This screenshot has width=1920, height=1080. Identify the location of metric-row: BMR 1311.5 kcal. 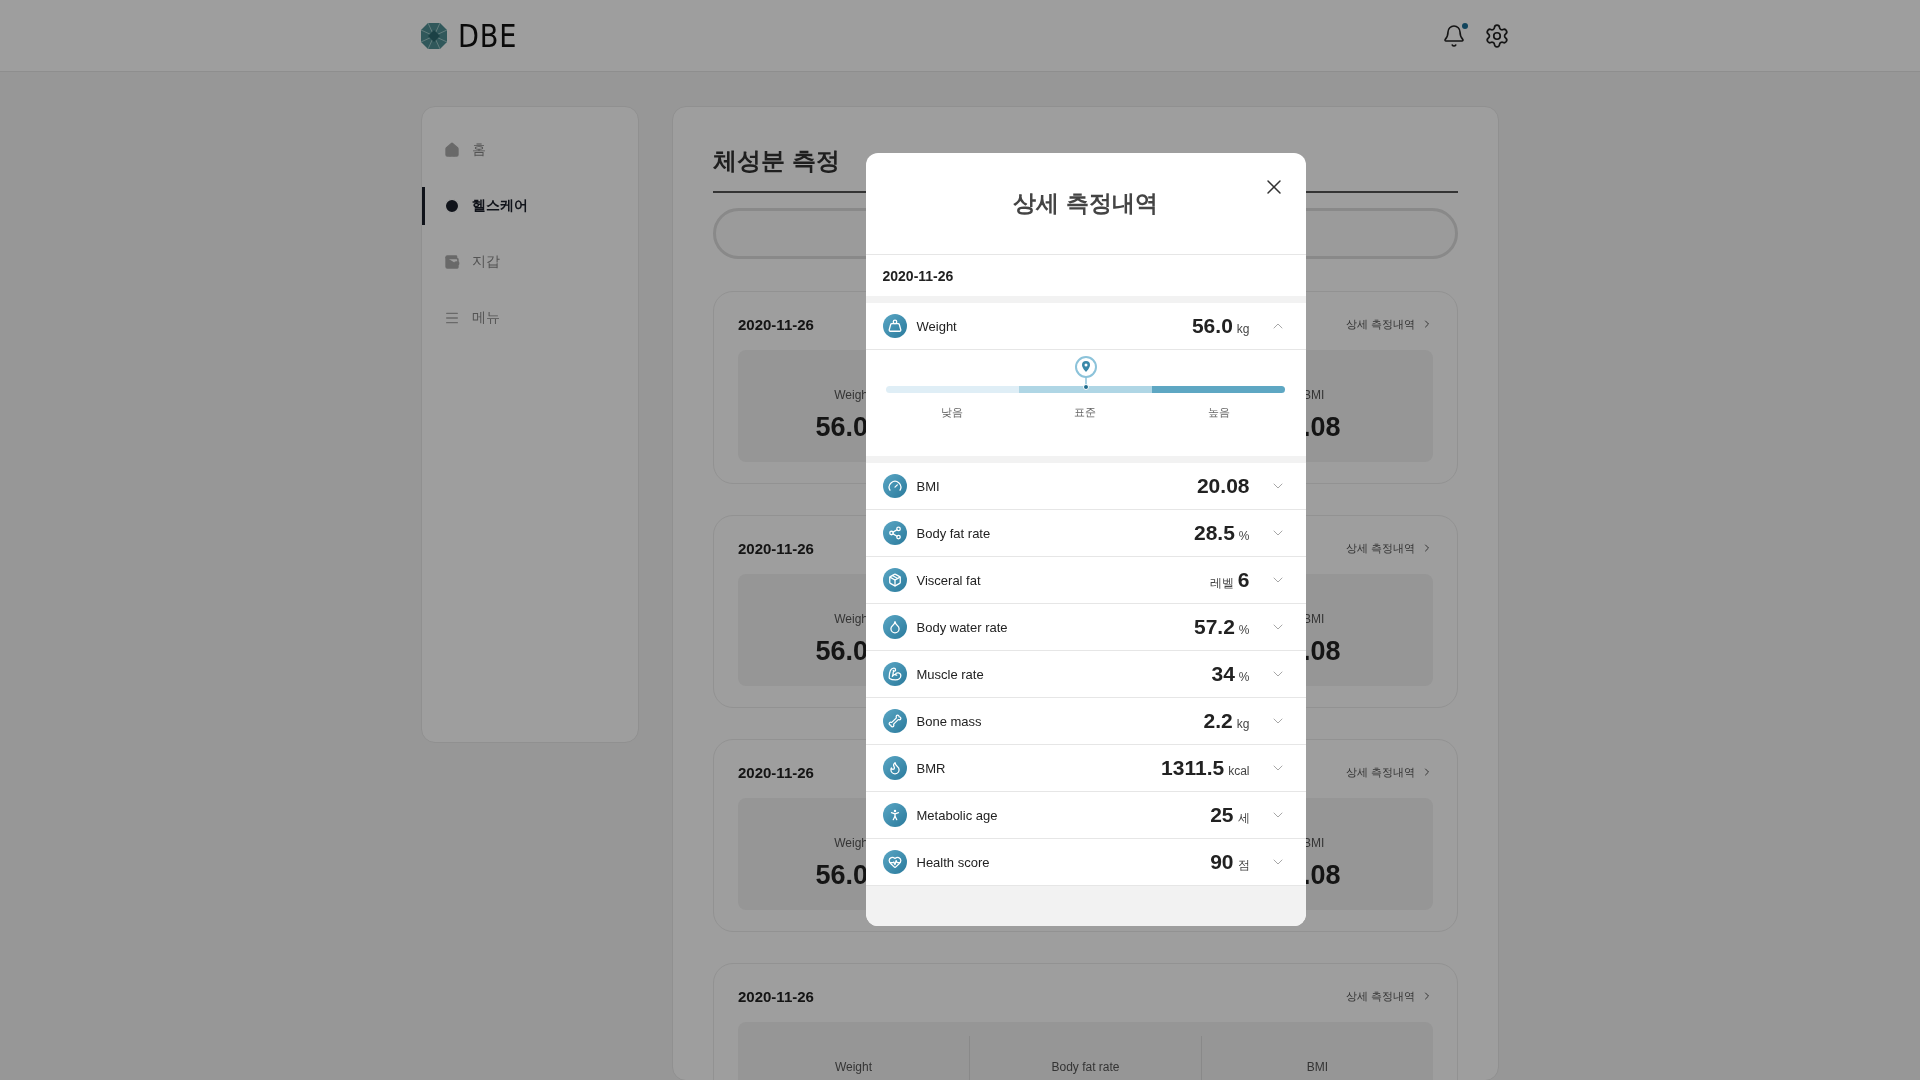
(1085, 768).